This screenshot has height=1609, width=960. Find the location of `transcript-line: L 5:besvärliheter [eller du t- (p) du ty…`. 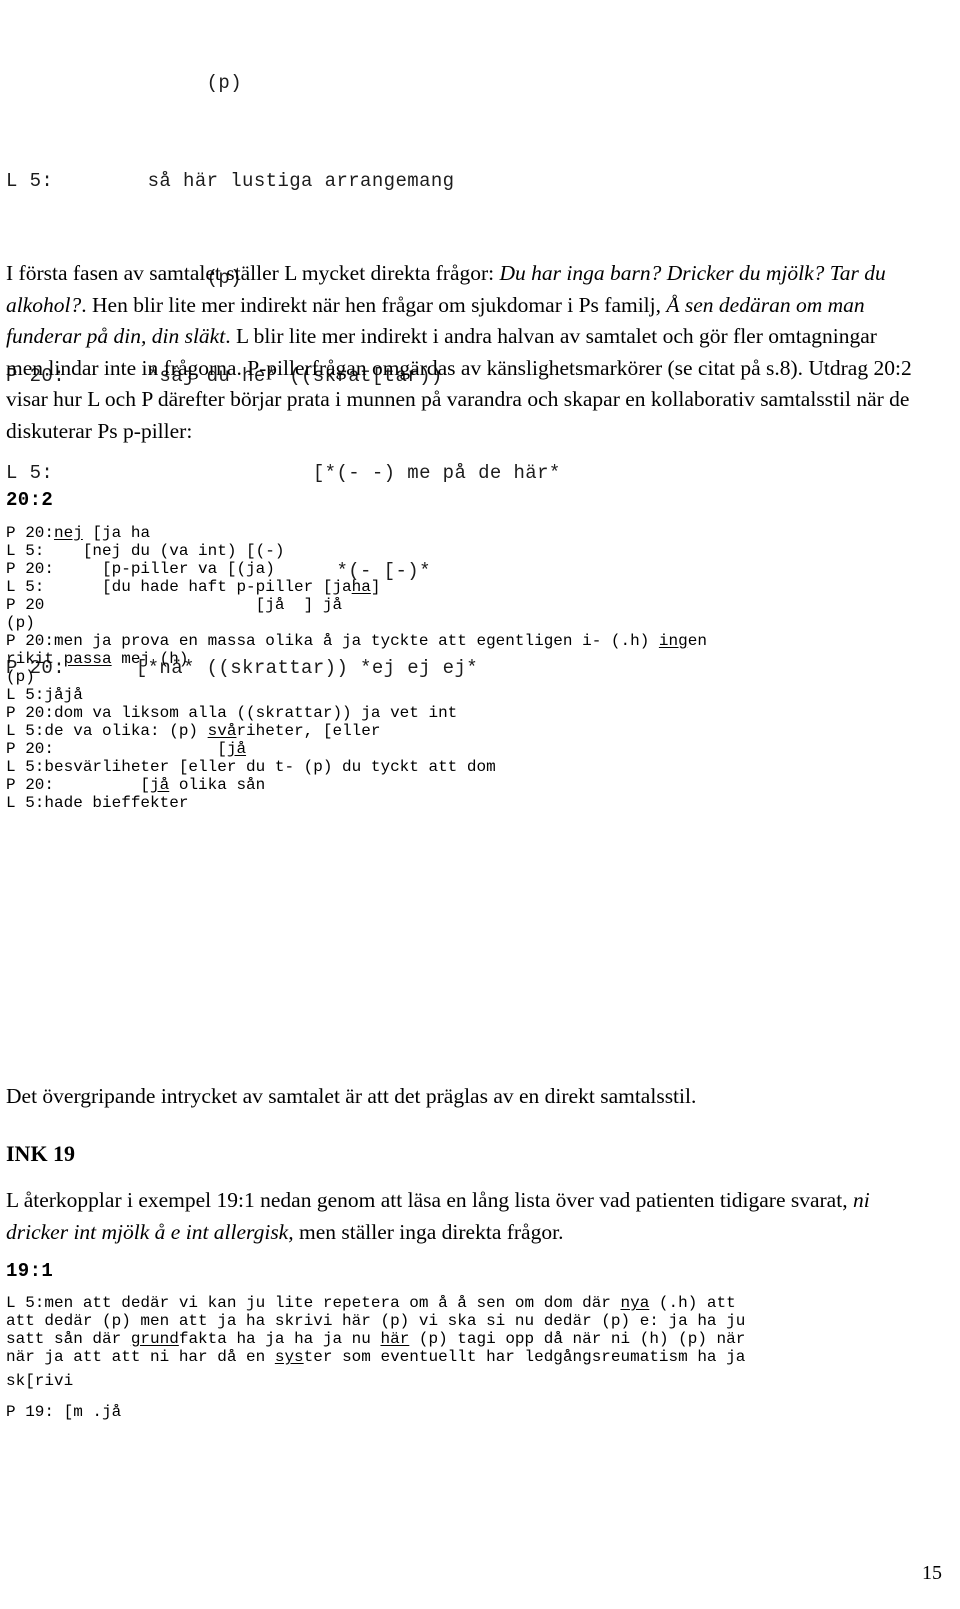

transcript-line: L 5:besvärliheter [eller du t- (p) du ty… is located at coordinates (251, 766).